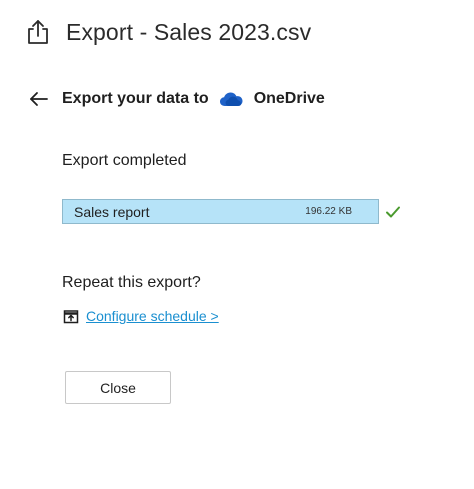  What do you see at coordinates (189, 31) in the screenshot?
I see `dialog-title: Export - Sales 2023.csv` at bounding box center [189, 31].